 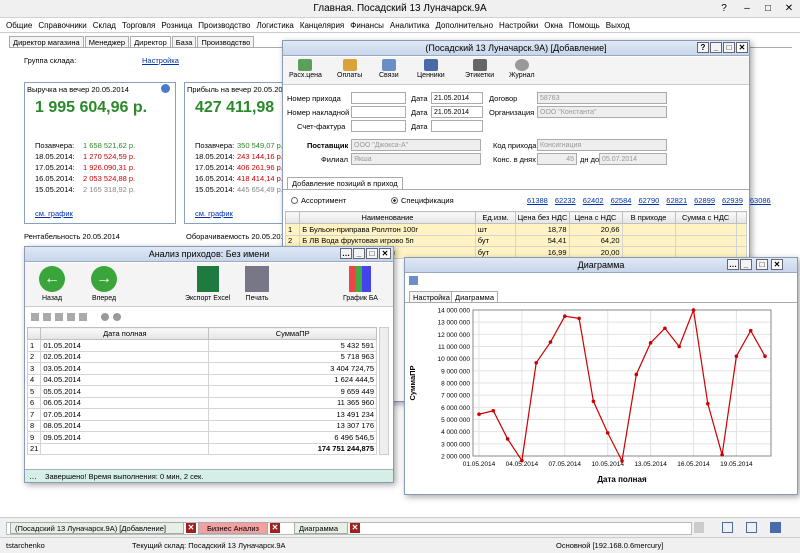 What do you see at coordinates (495, 217) in the screenshot?
I see `col-unit: Ед.изм.` at bounding box center [495, 217].